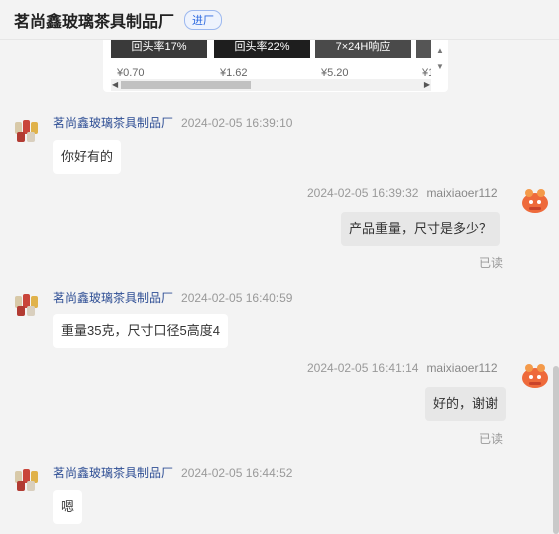 Image resolution: width=559 pixels, height=534 pixels. Describe the element at coordinates (363, 368) in the screenshot. I see `message-time: 2024-02-05 16:41:14` at that location.